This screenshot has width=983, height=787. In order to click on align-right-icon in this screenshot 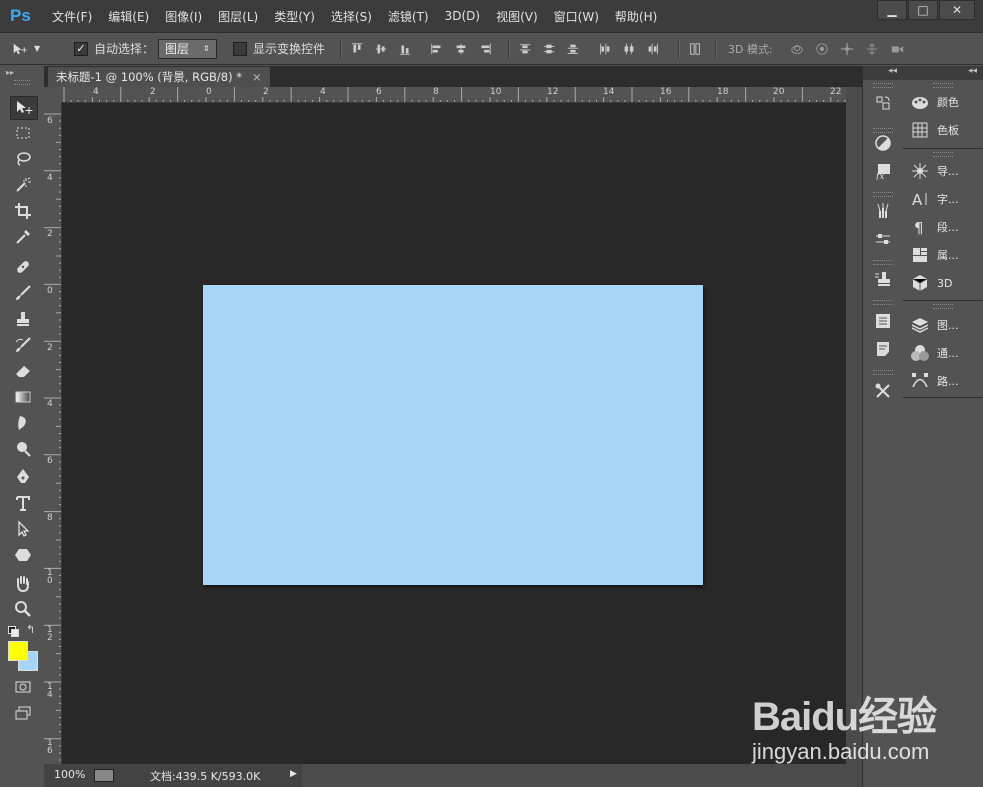, I will do `click(485, 49)`.